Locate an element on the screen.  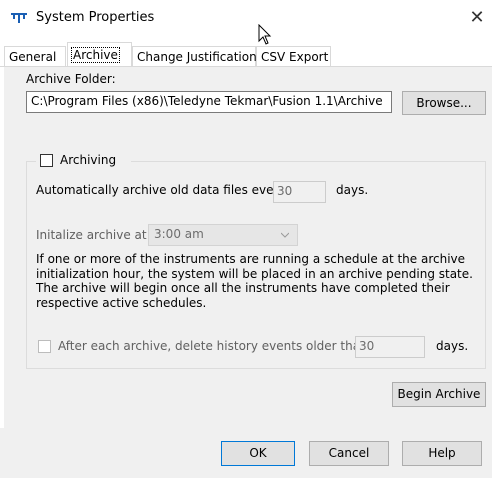
archive-info-line: respective active schedules. is located at coordinates (121, 302).